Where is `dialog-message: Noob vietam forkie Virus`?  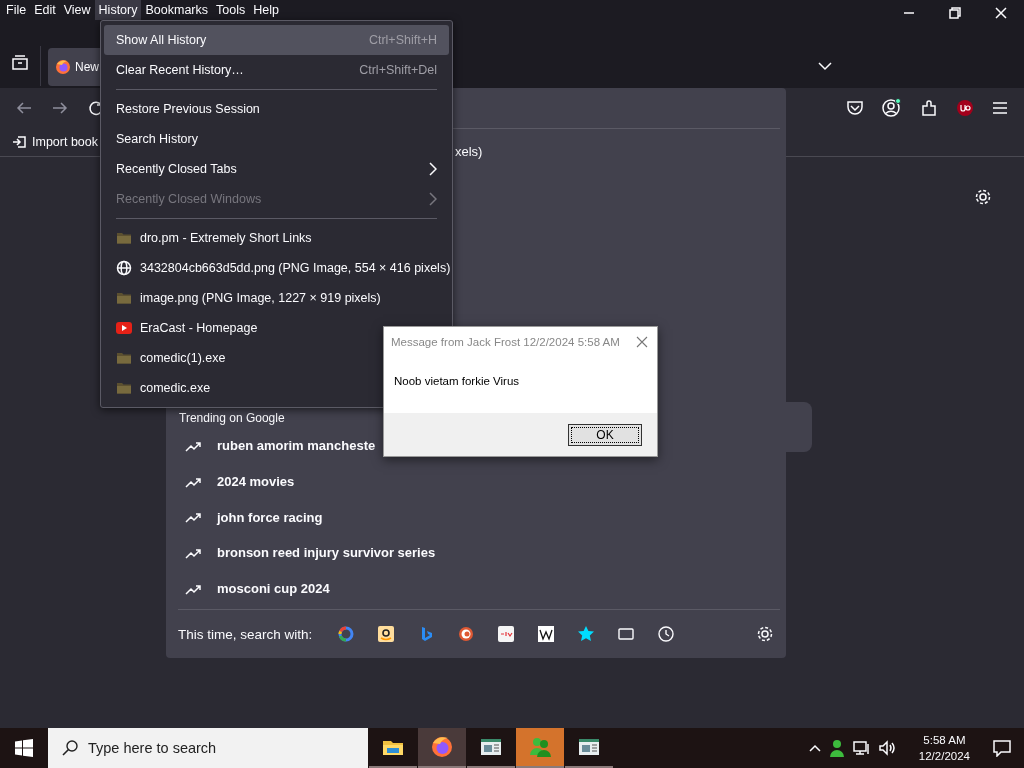
dialog-message: Noob vietam forkie Virus is located at coordinates (457, 380).